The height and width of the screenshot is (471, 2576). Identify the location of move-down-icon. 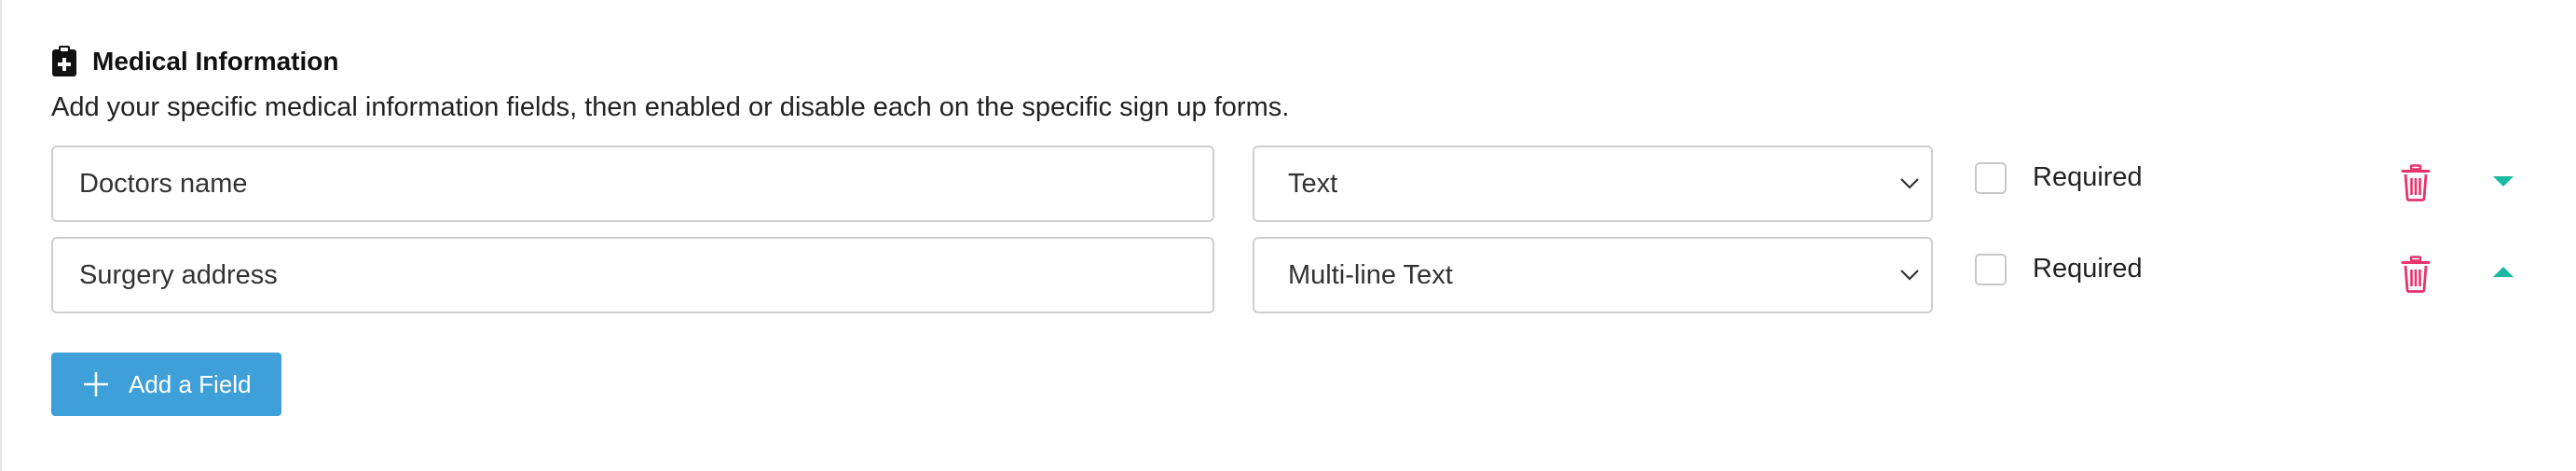
(2503, 181).